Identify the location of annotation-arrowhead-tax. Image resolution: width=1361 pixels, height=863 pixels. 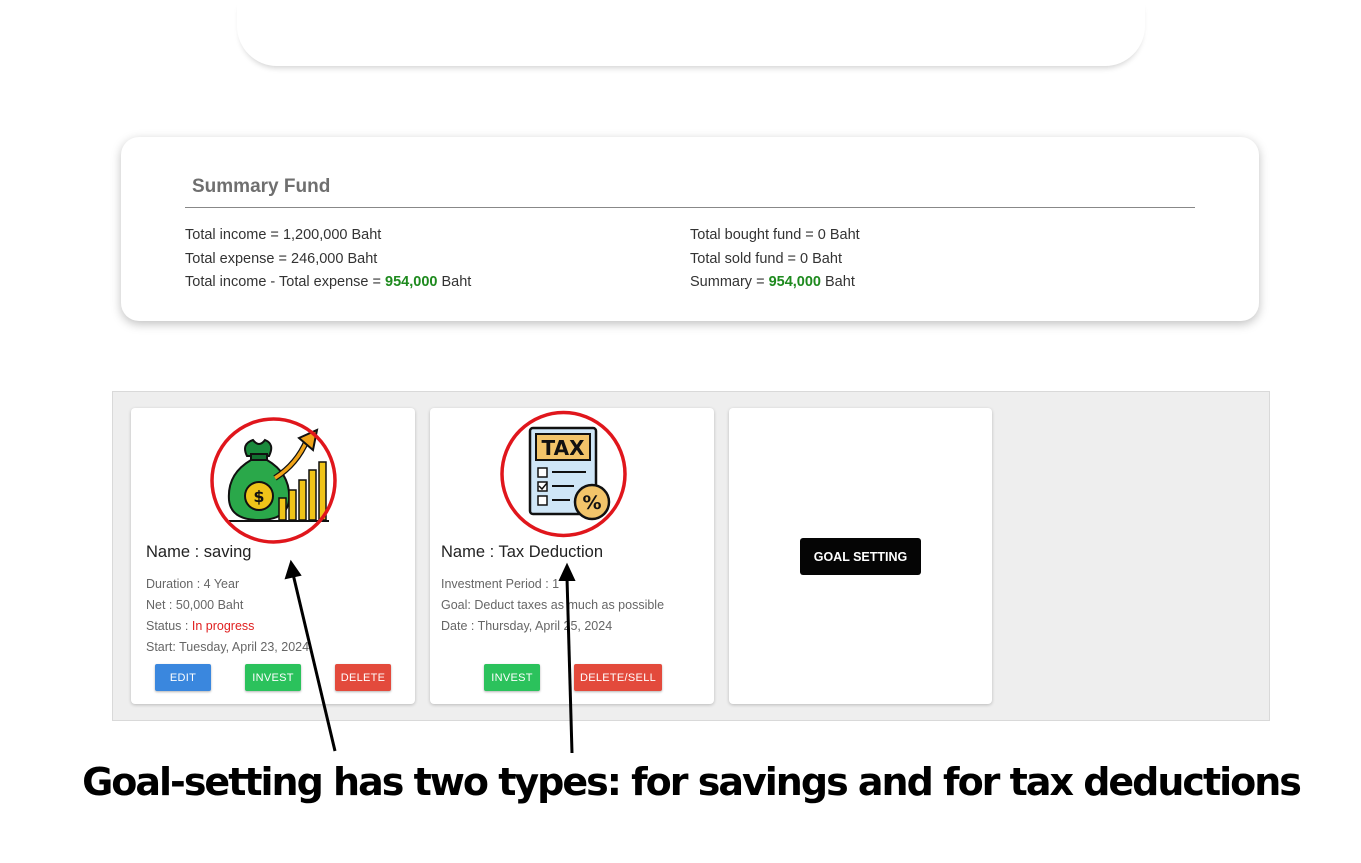
(567, 571).